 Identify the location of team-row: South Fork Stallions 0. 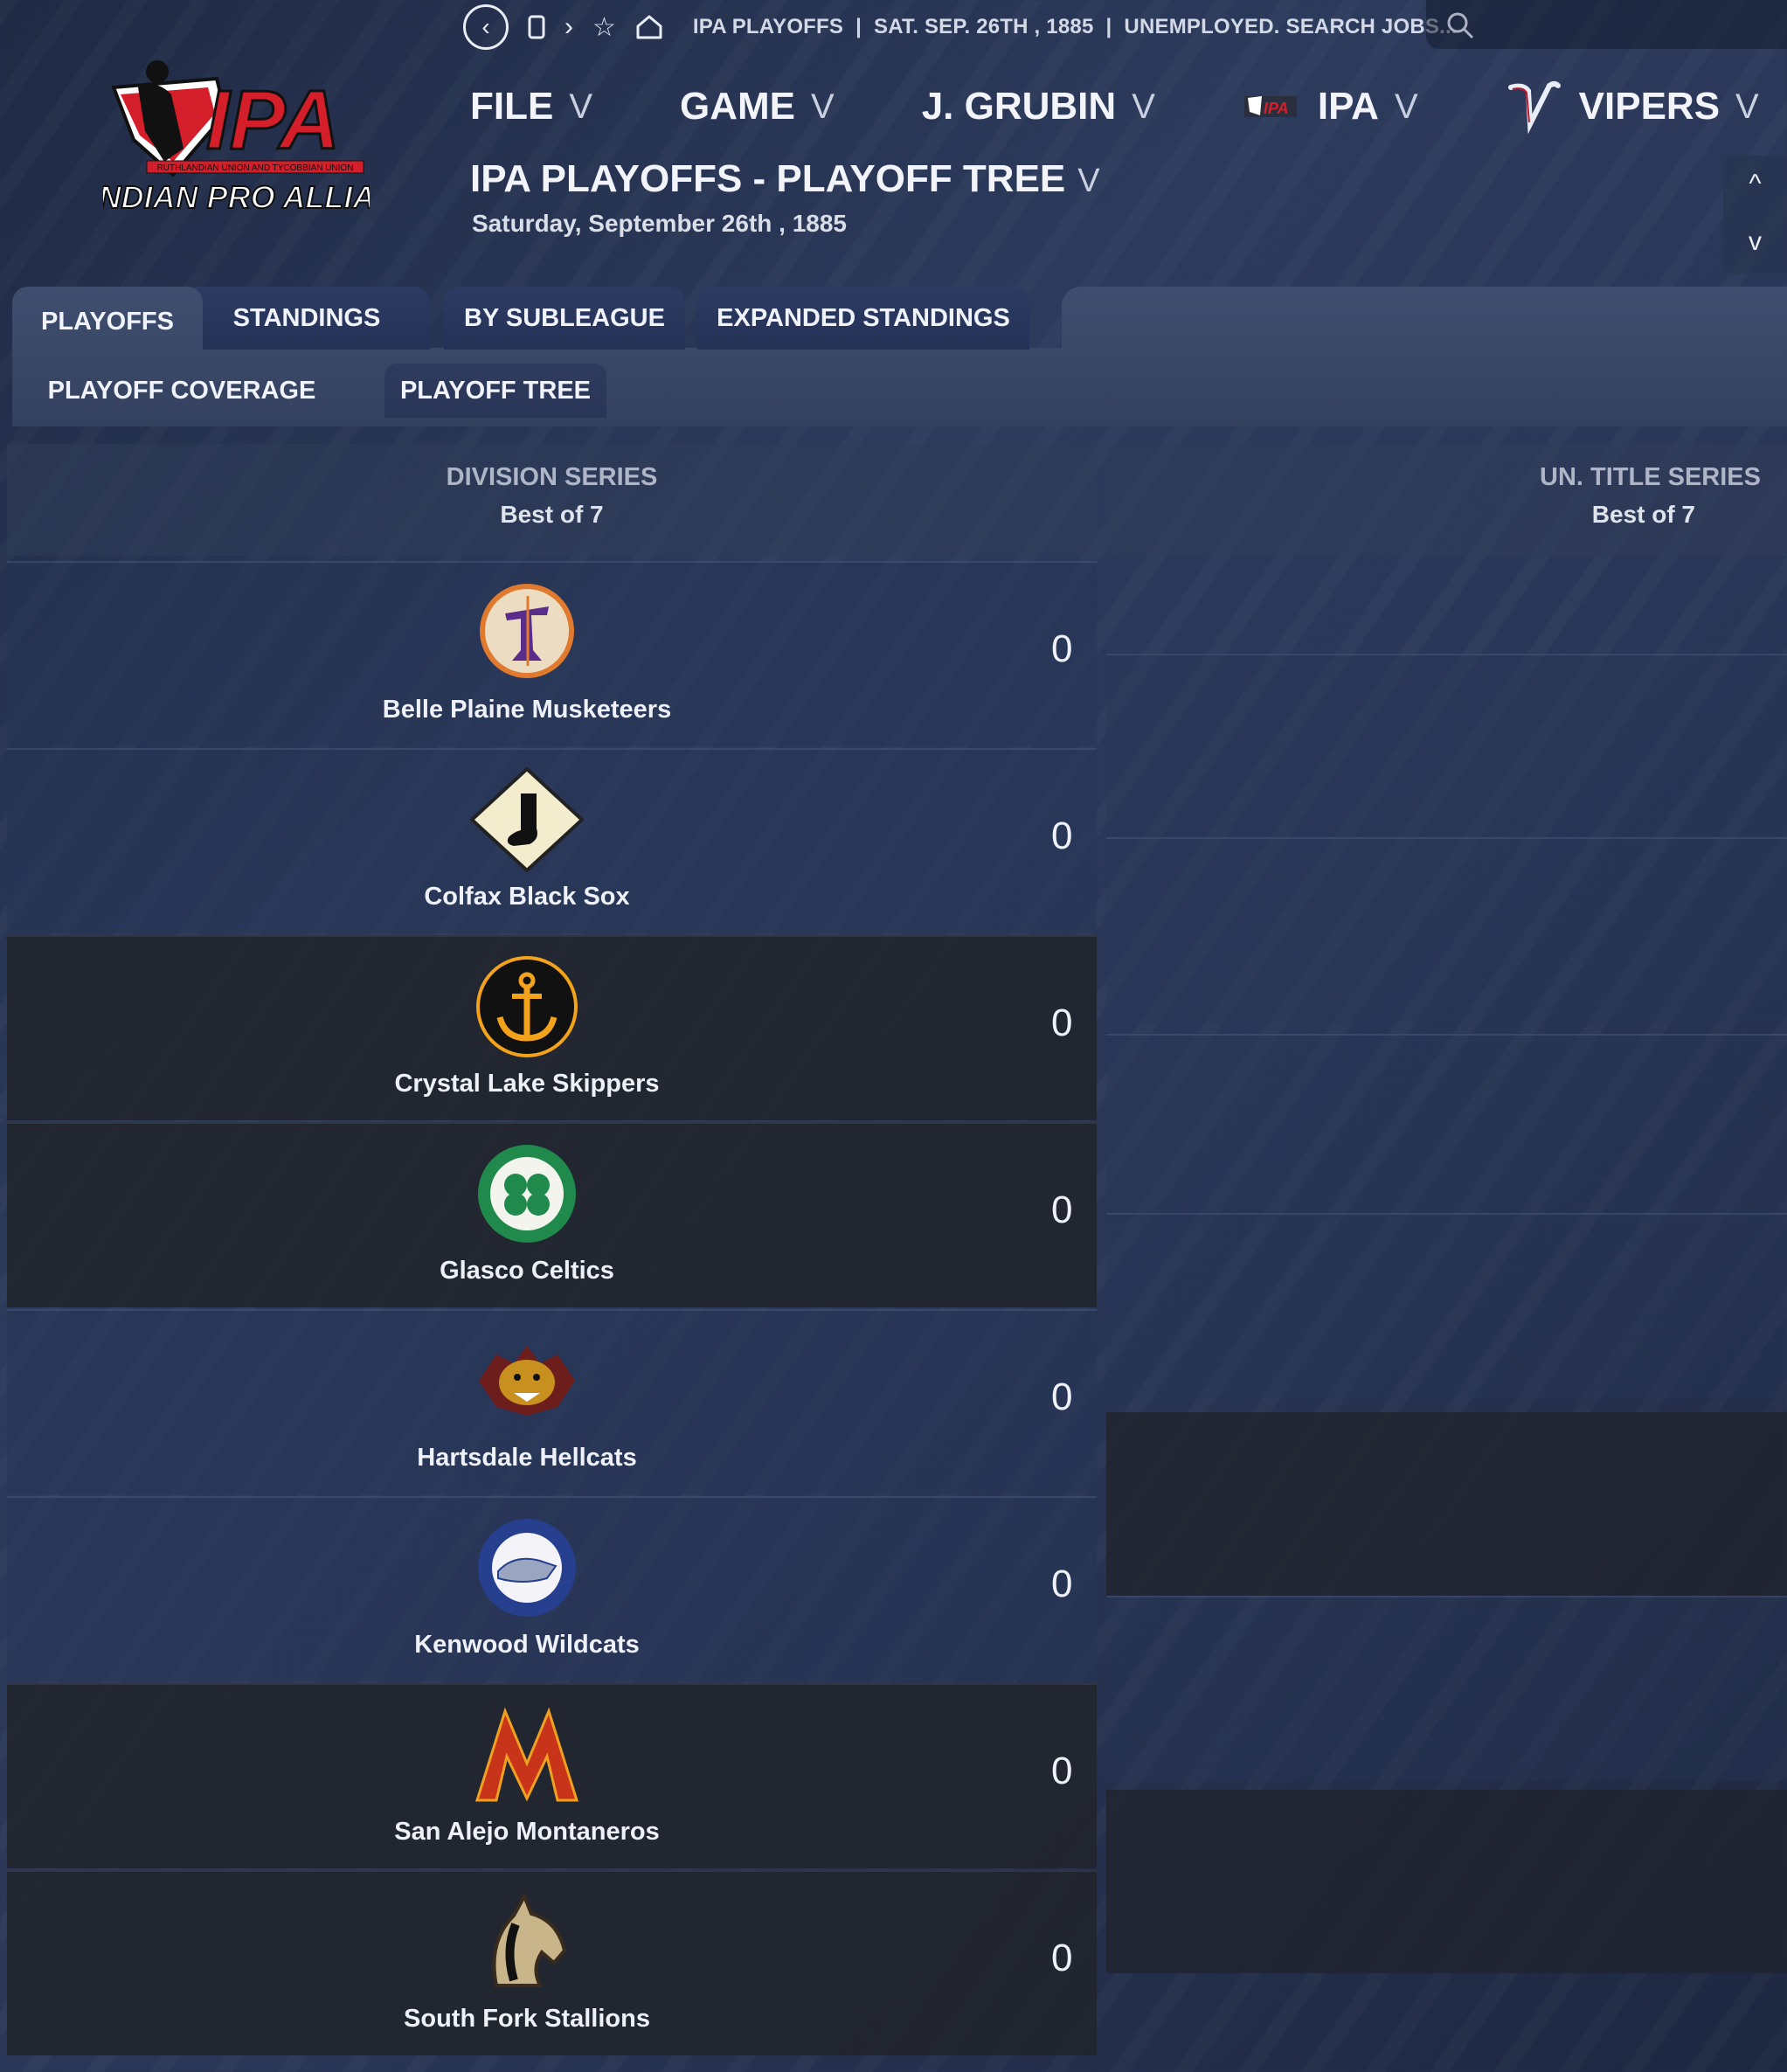
(552, 1962).